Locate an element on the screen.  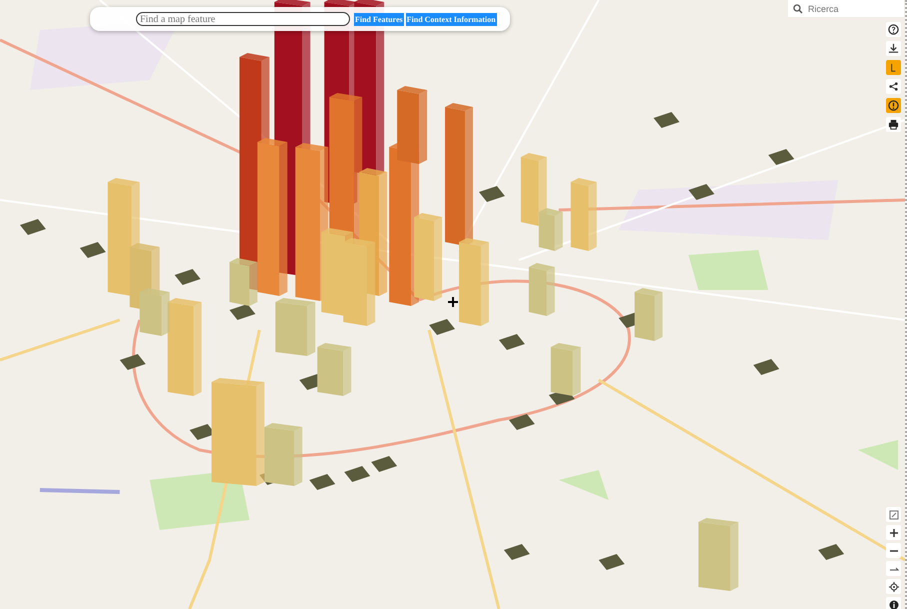
share-icon is located at coordinates (893, 86).